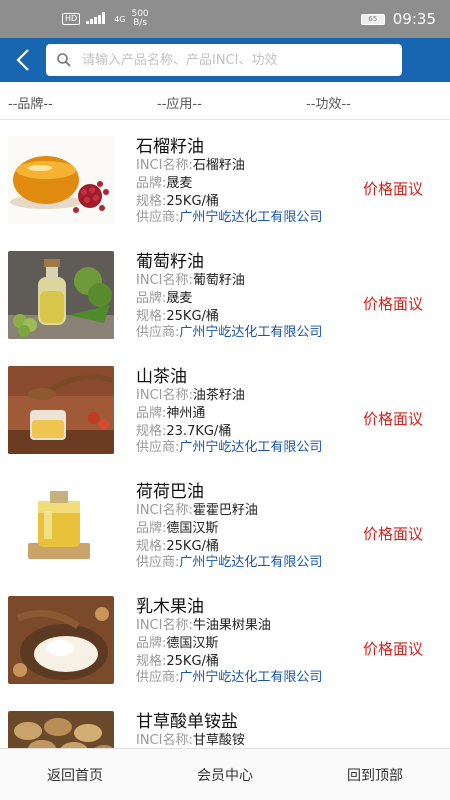 The image size is (450, 800). I want to click on network-speed: 500 B/s, so click(140, 18).